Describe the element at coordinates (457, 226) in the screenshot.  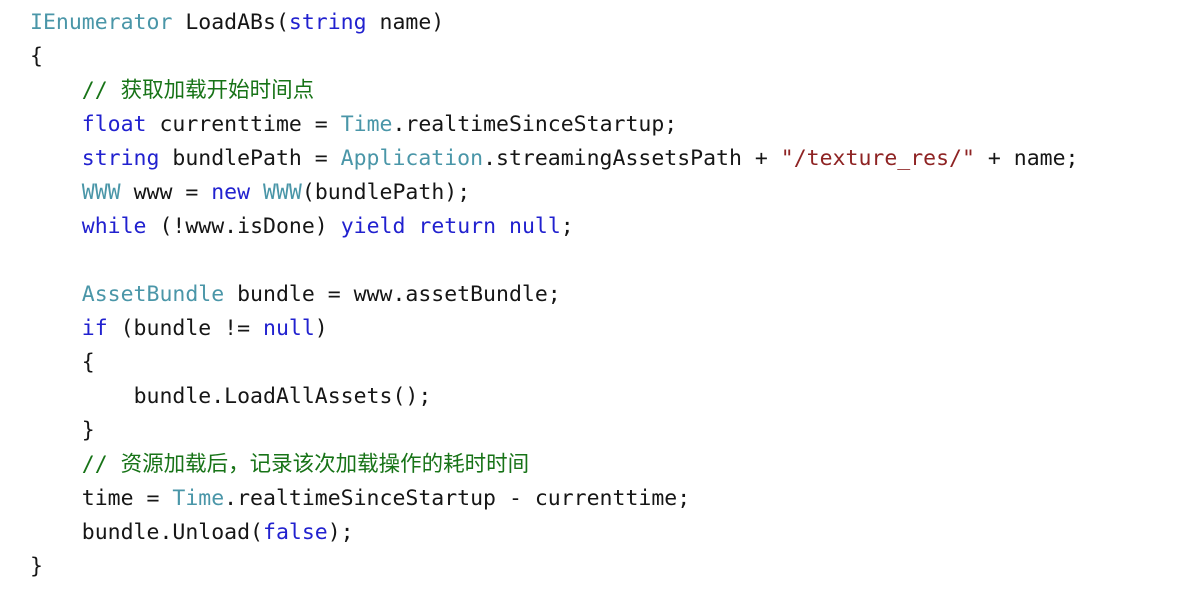
I see `code-token-keyword: return` at that location.